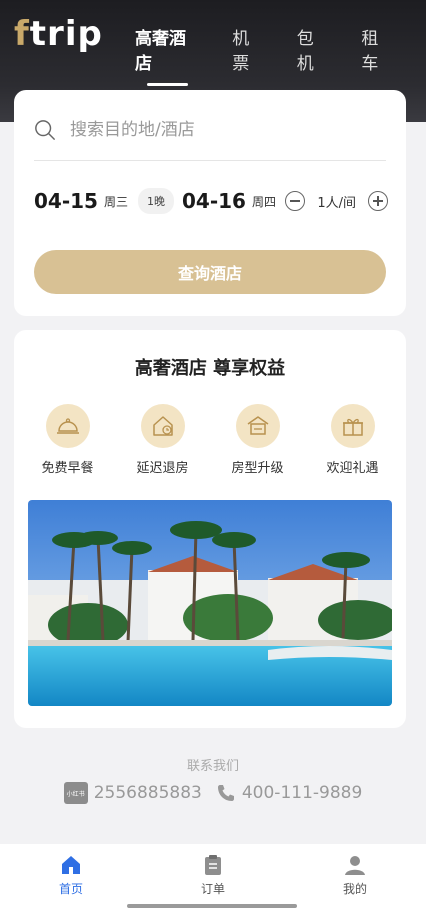 The width and height of the screenshot is (426, 910). What do you see at coordinates (354, 889) in the screenshot?
I see `tab-label: 我的` at bounding box center [354, 889].